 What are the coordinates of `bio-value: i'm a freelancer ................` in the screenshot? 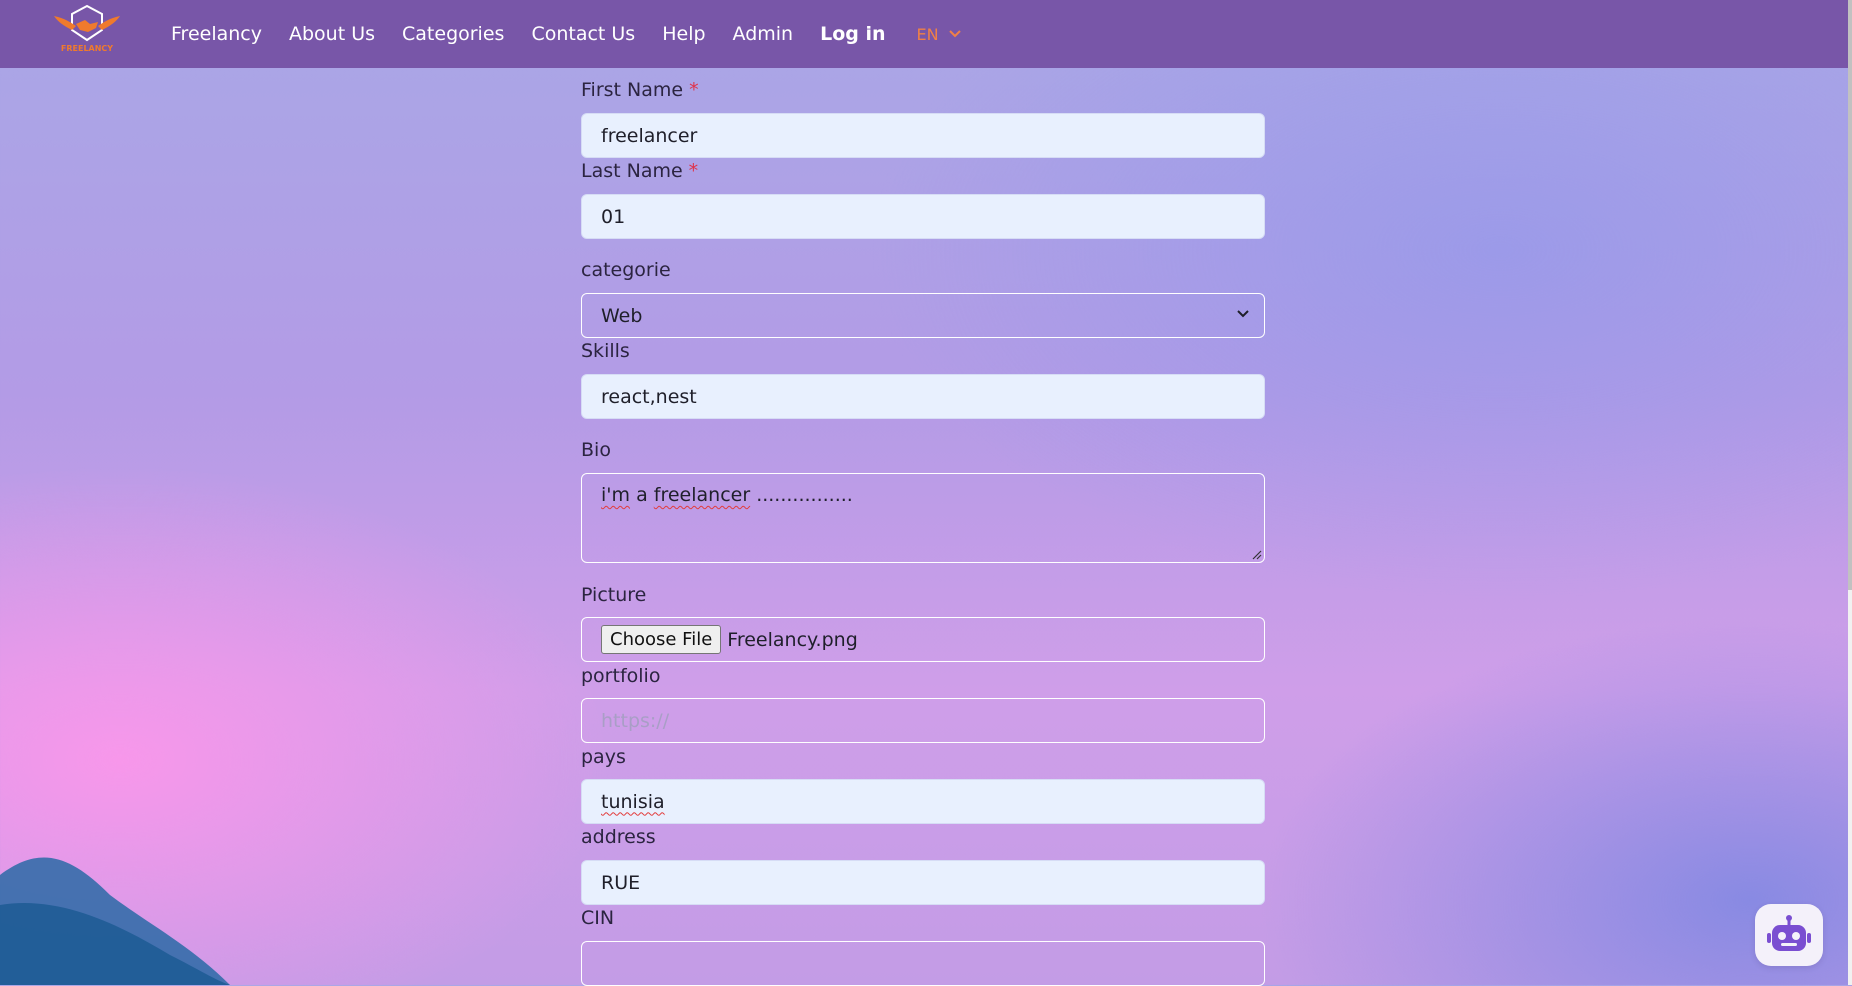 It's located at (727, 495).